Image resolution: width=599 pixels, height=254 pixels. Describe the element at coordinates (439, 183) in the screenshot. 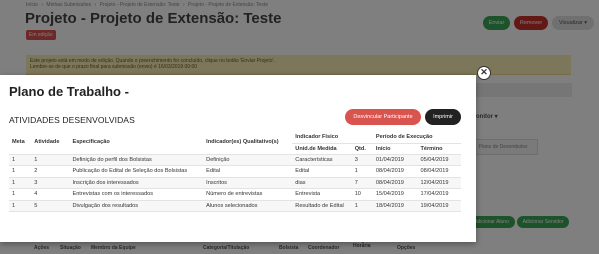

I see `cell-termino: 12/04/2019` at that location.